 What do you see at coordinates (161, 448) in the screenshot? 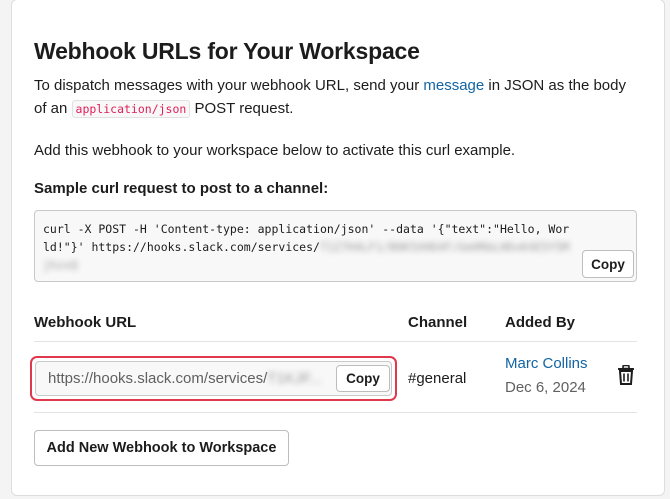
I see `add-webhook-button: Add New Webhook to Workspace` at bounding box center [161, 448].